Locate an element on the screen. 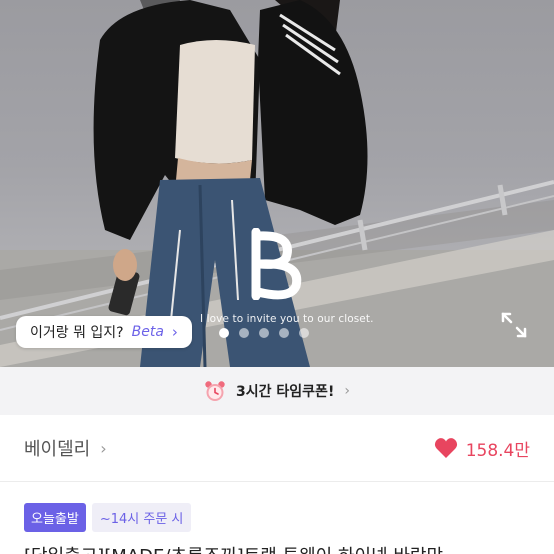 This screenshot has width=554, height=554. coupon-label: 3시간 타임쿠폰! is located at coordinates (285, 392).